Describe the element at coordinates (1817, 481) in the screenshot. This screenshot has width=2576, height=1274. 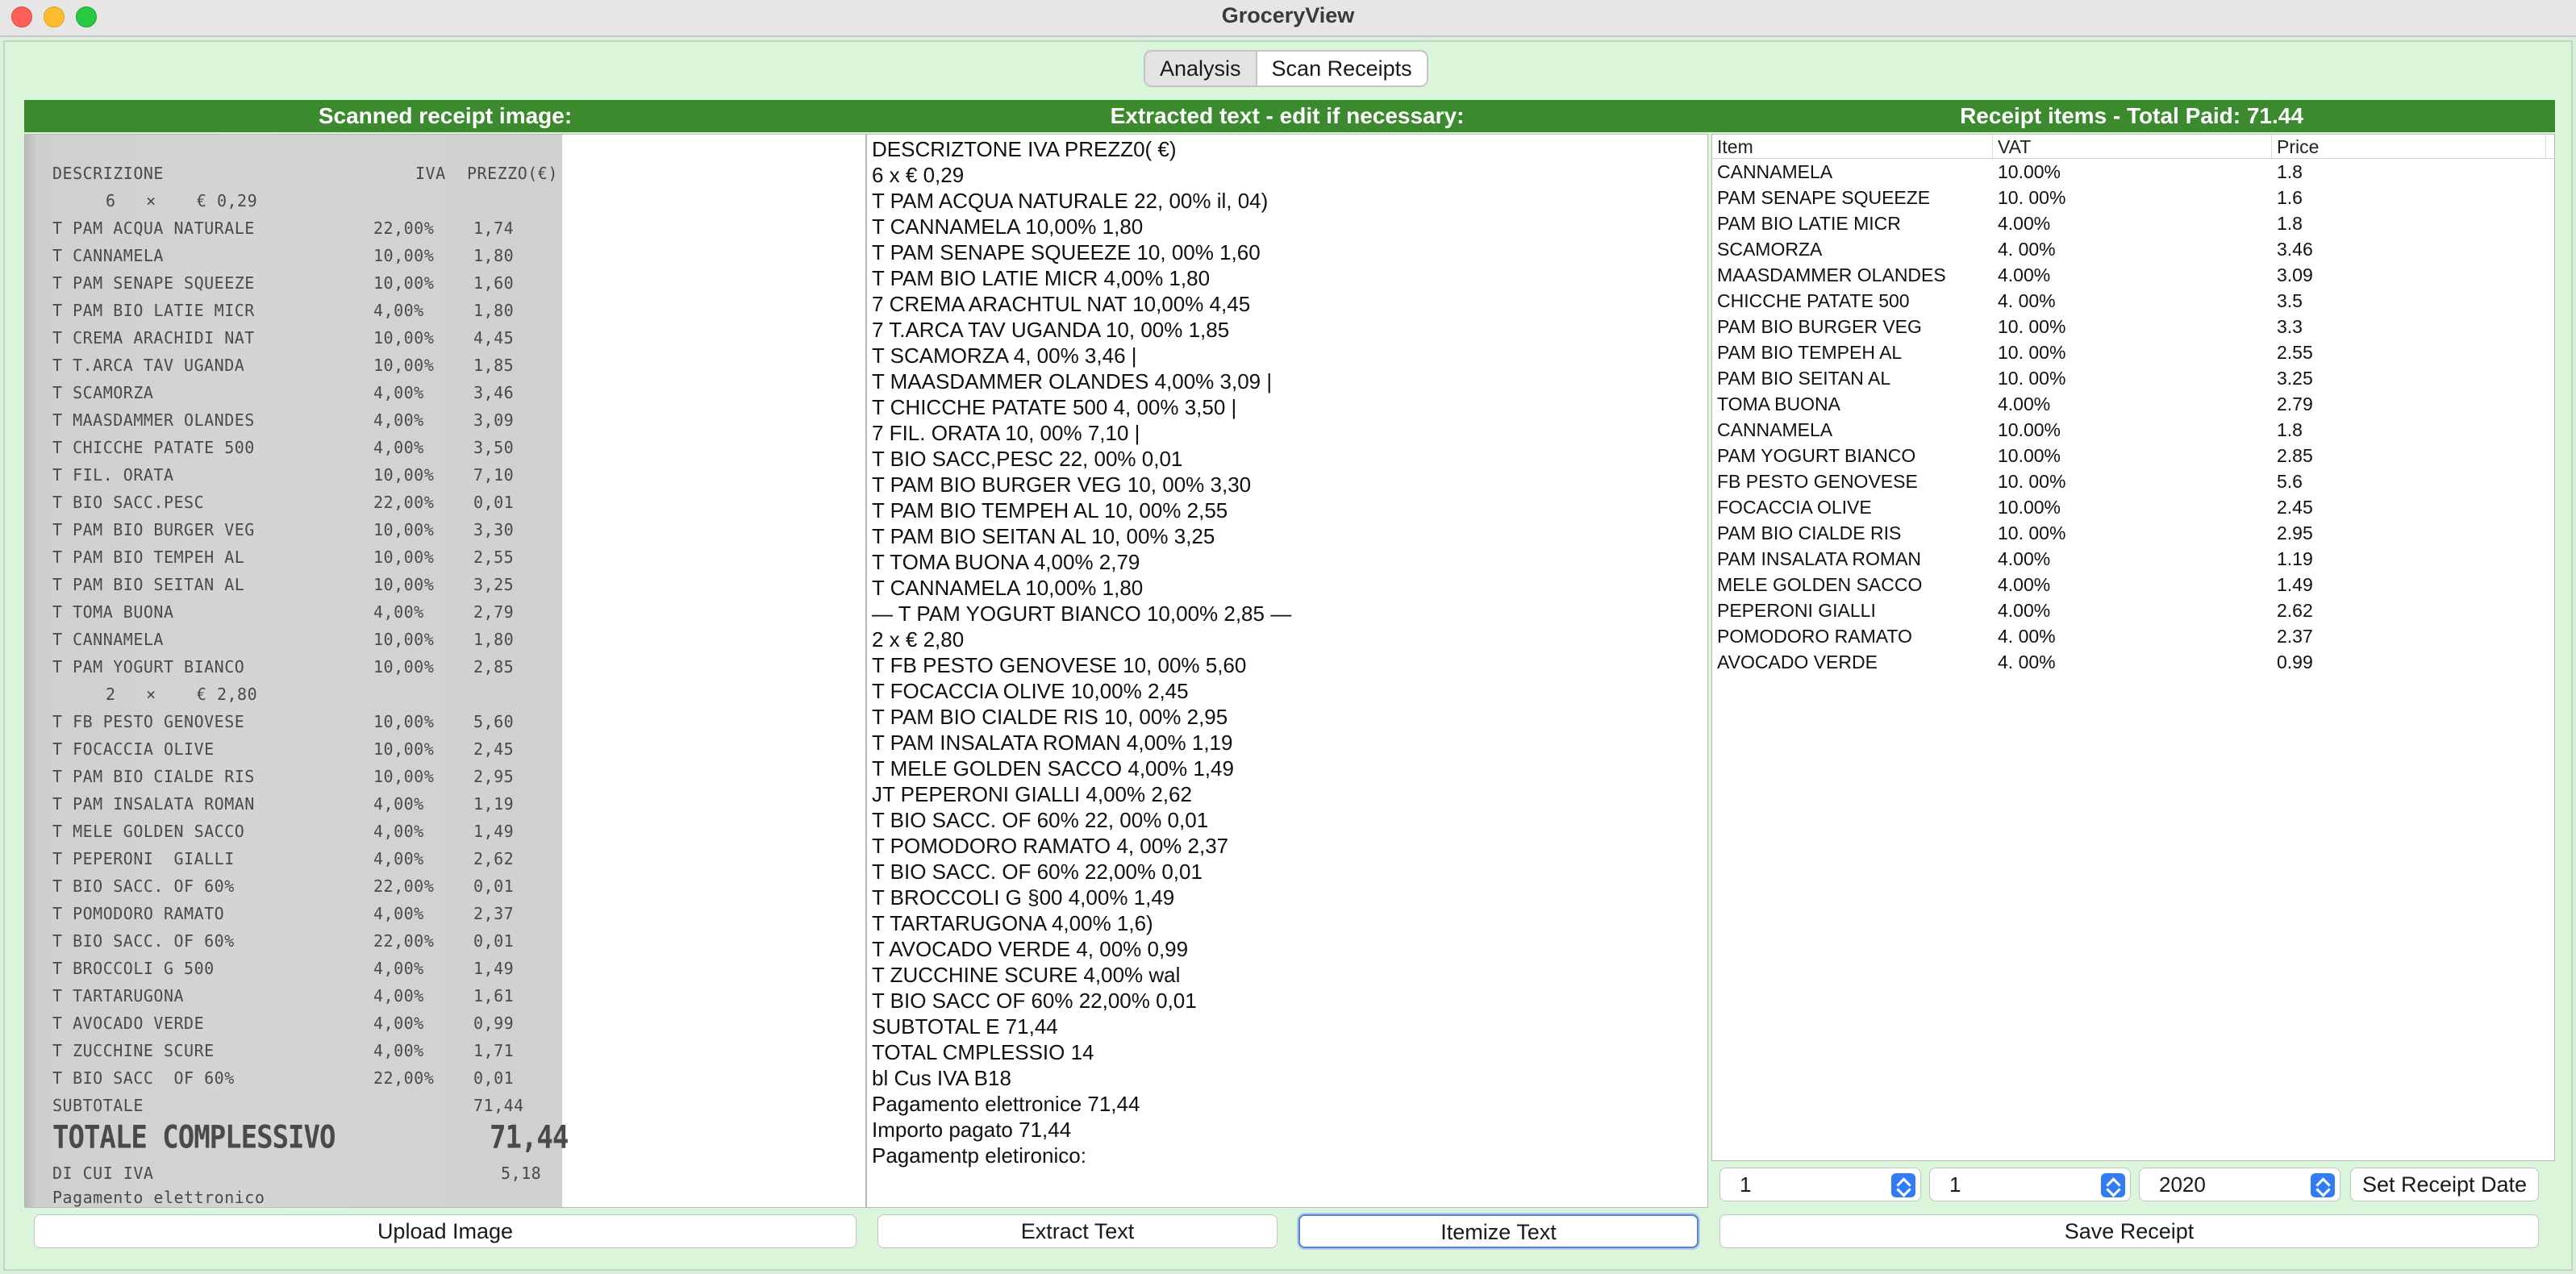
I see `cell-item: FB PESTO GENOVESE` at that location.